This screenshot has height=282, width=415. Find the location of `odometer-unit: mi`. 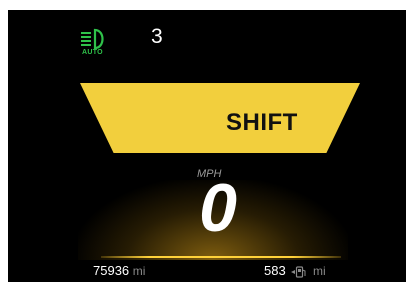

odometer-unit: mi is located at coordinates (139, 271).